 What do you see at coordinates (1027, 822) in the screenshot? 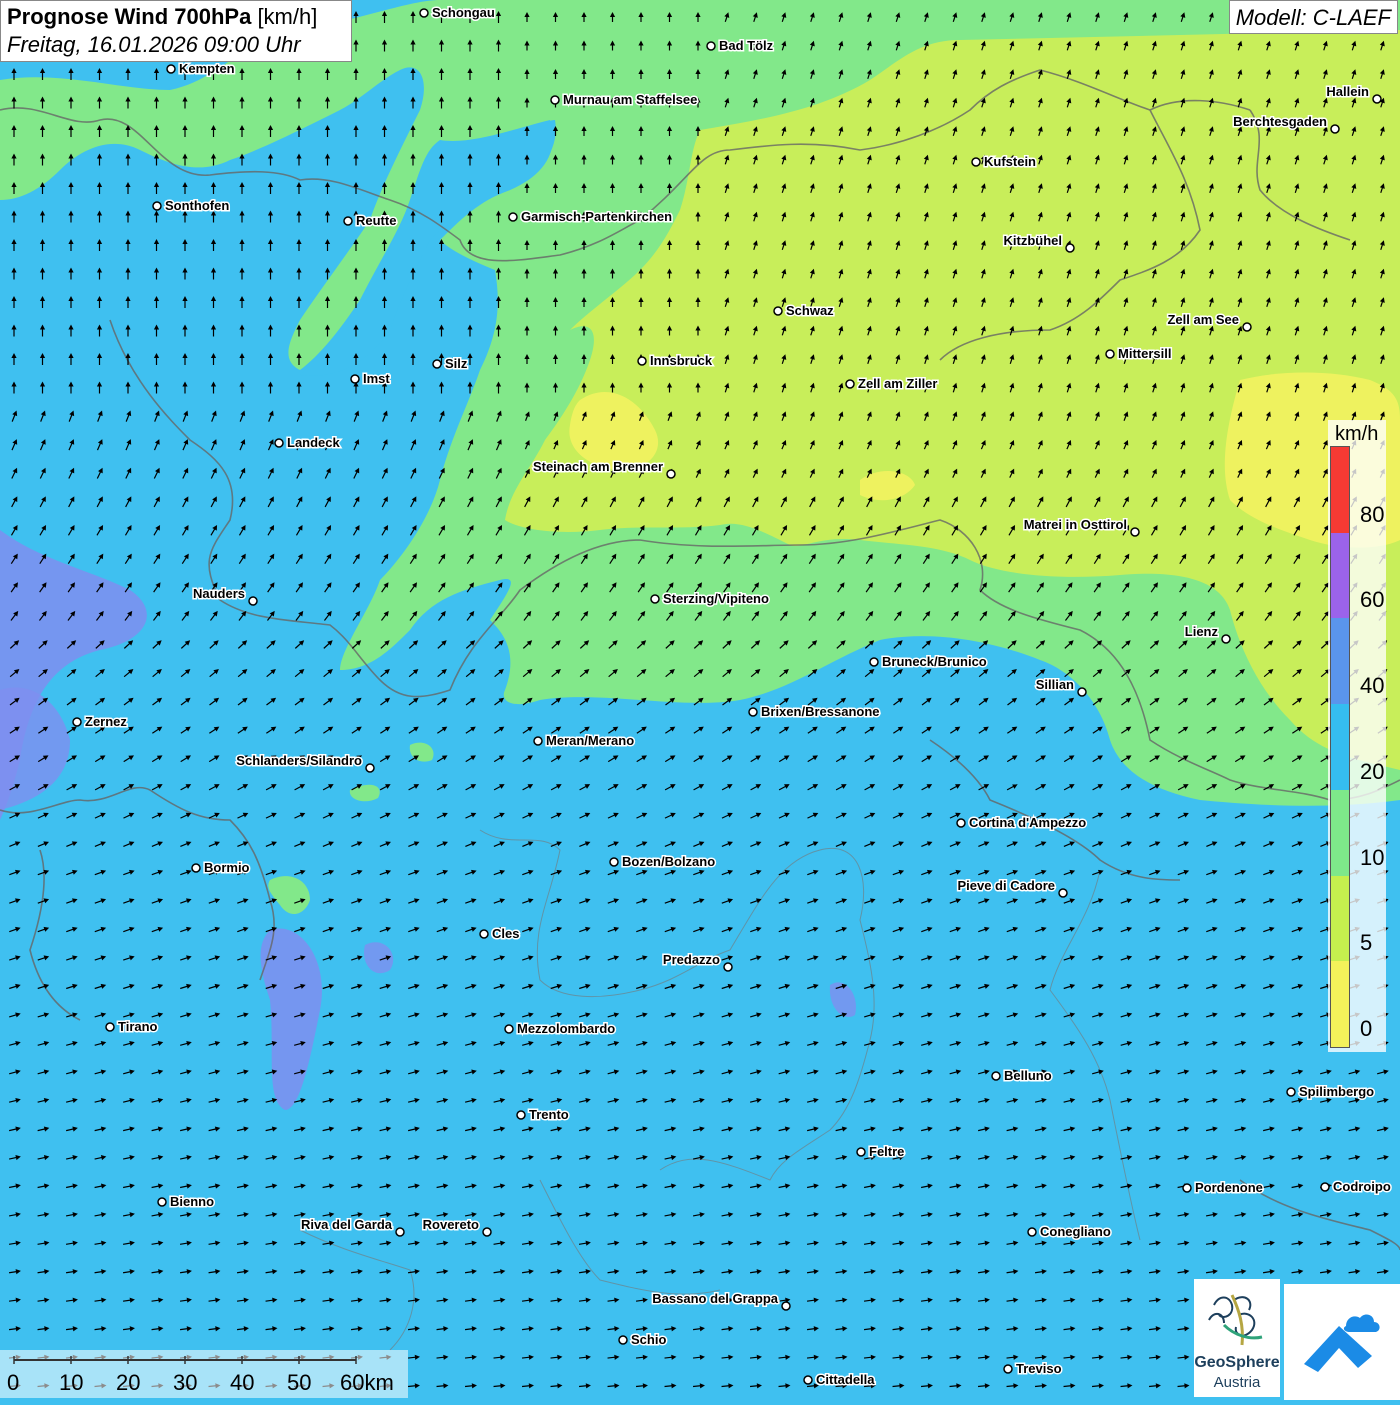
I see `city-label: Cortina d'Ampezzo` at bounding box center [1027, 822].